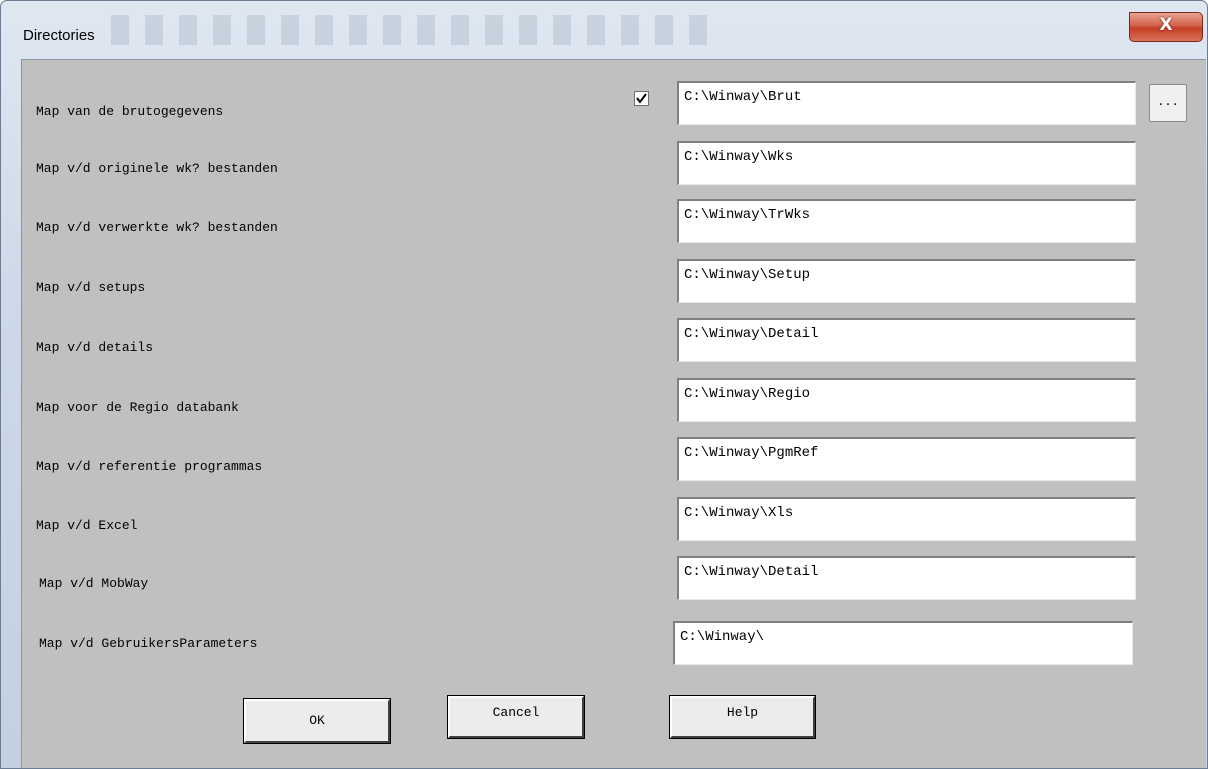  I want to click on mobway-directory-label: Map v/d MobWay, so click(94, 583).